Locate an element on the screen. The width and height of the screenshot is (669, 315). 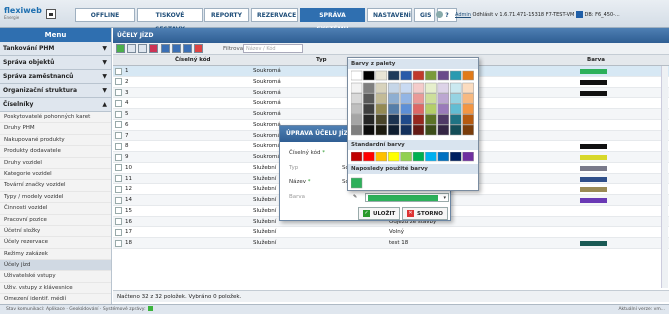
sidebar-item-14: Uživatelské vstupy is located at coordinates (55, 277).